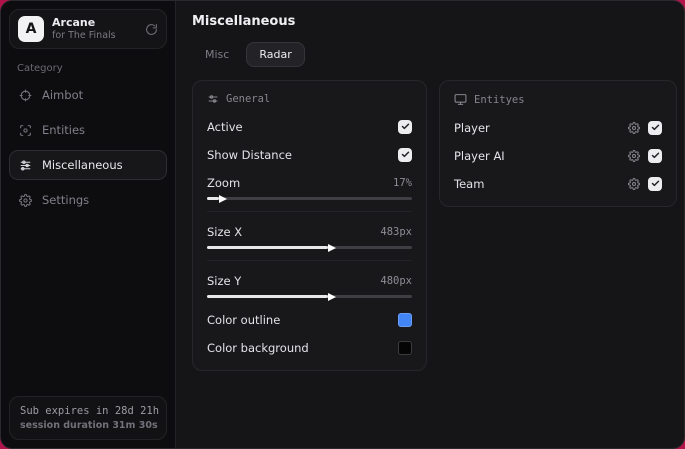  Describe the element at coordinates (558, 99) in the screenshot. I see `entities-panel-header: Entityes` at that location.